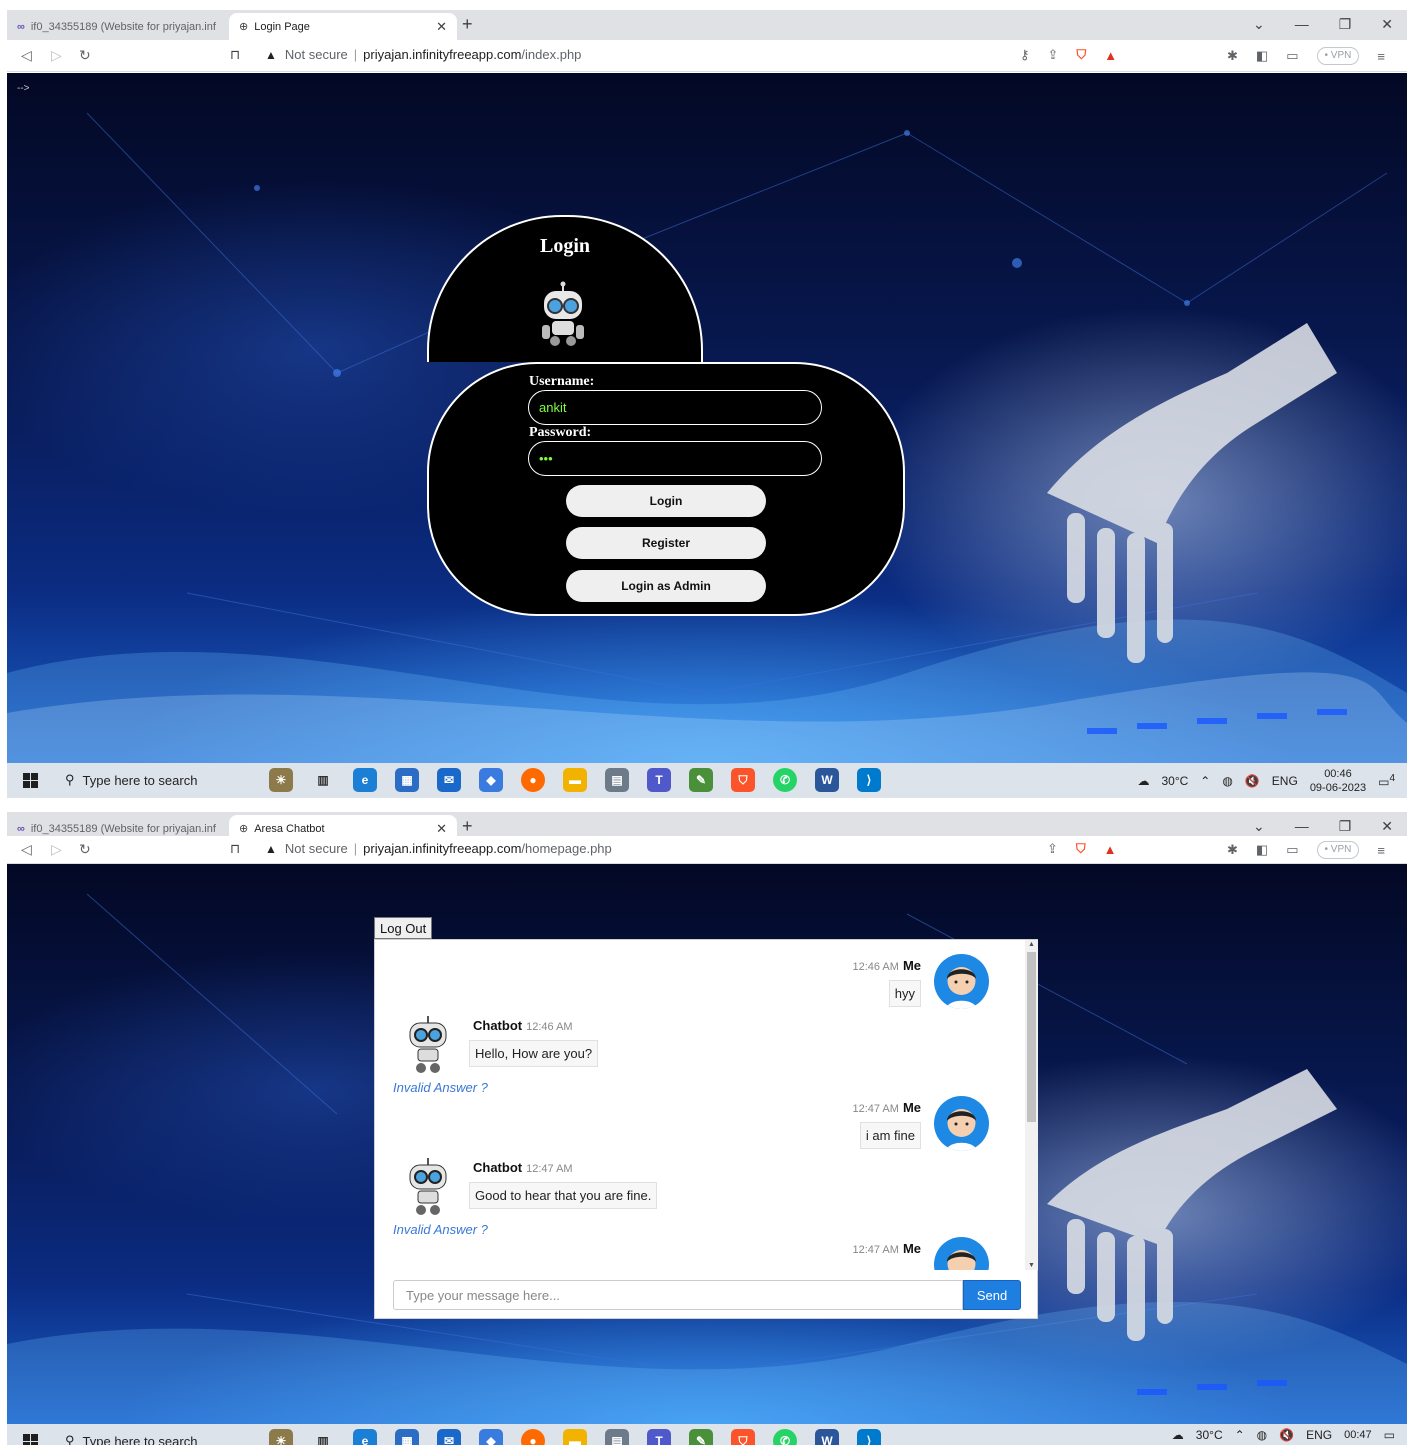 The height and width of the screenshot is (1445, 1412). I want to click on clock: 00:47, so click(1358, 1435).